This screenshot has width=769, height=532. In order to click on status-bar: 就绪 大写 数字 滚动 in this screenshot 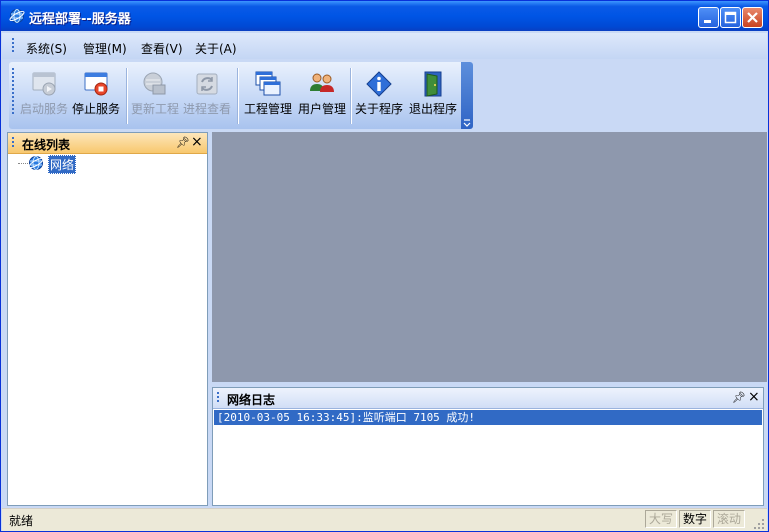, I will do `click(384, 519)`.